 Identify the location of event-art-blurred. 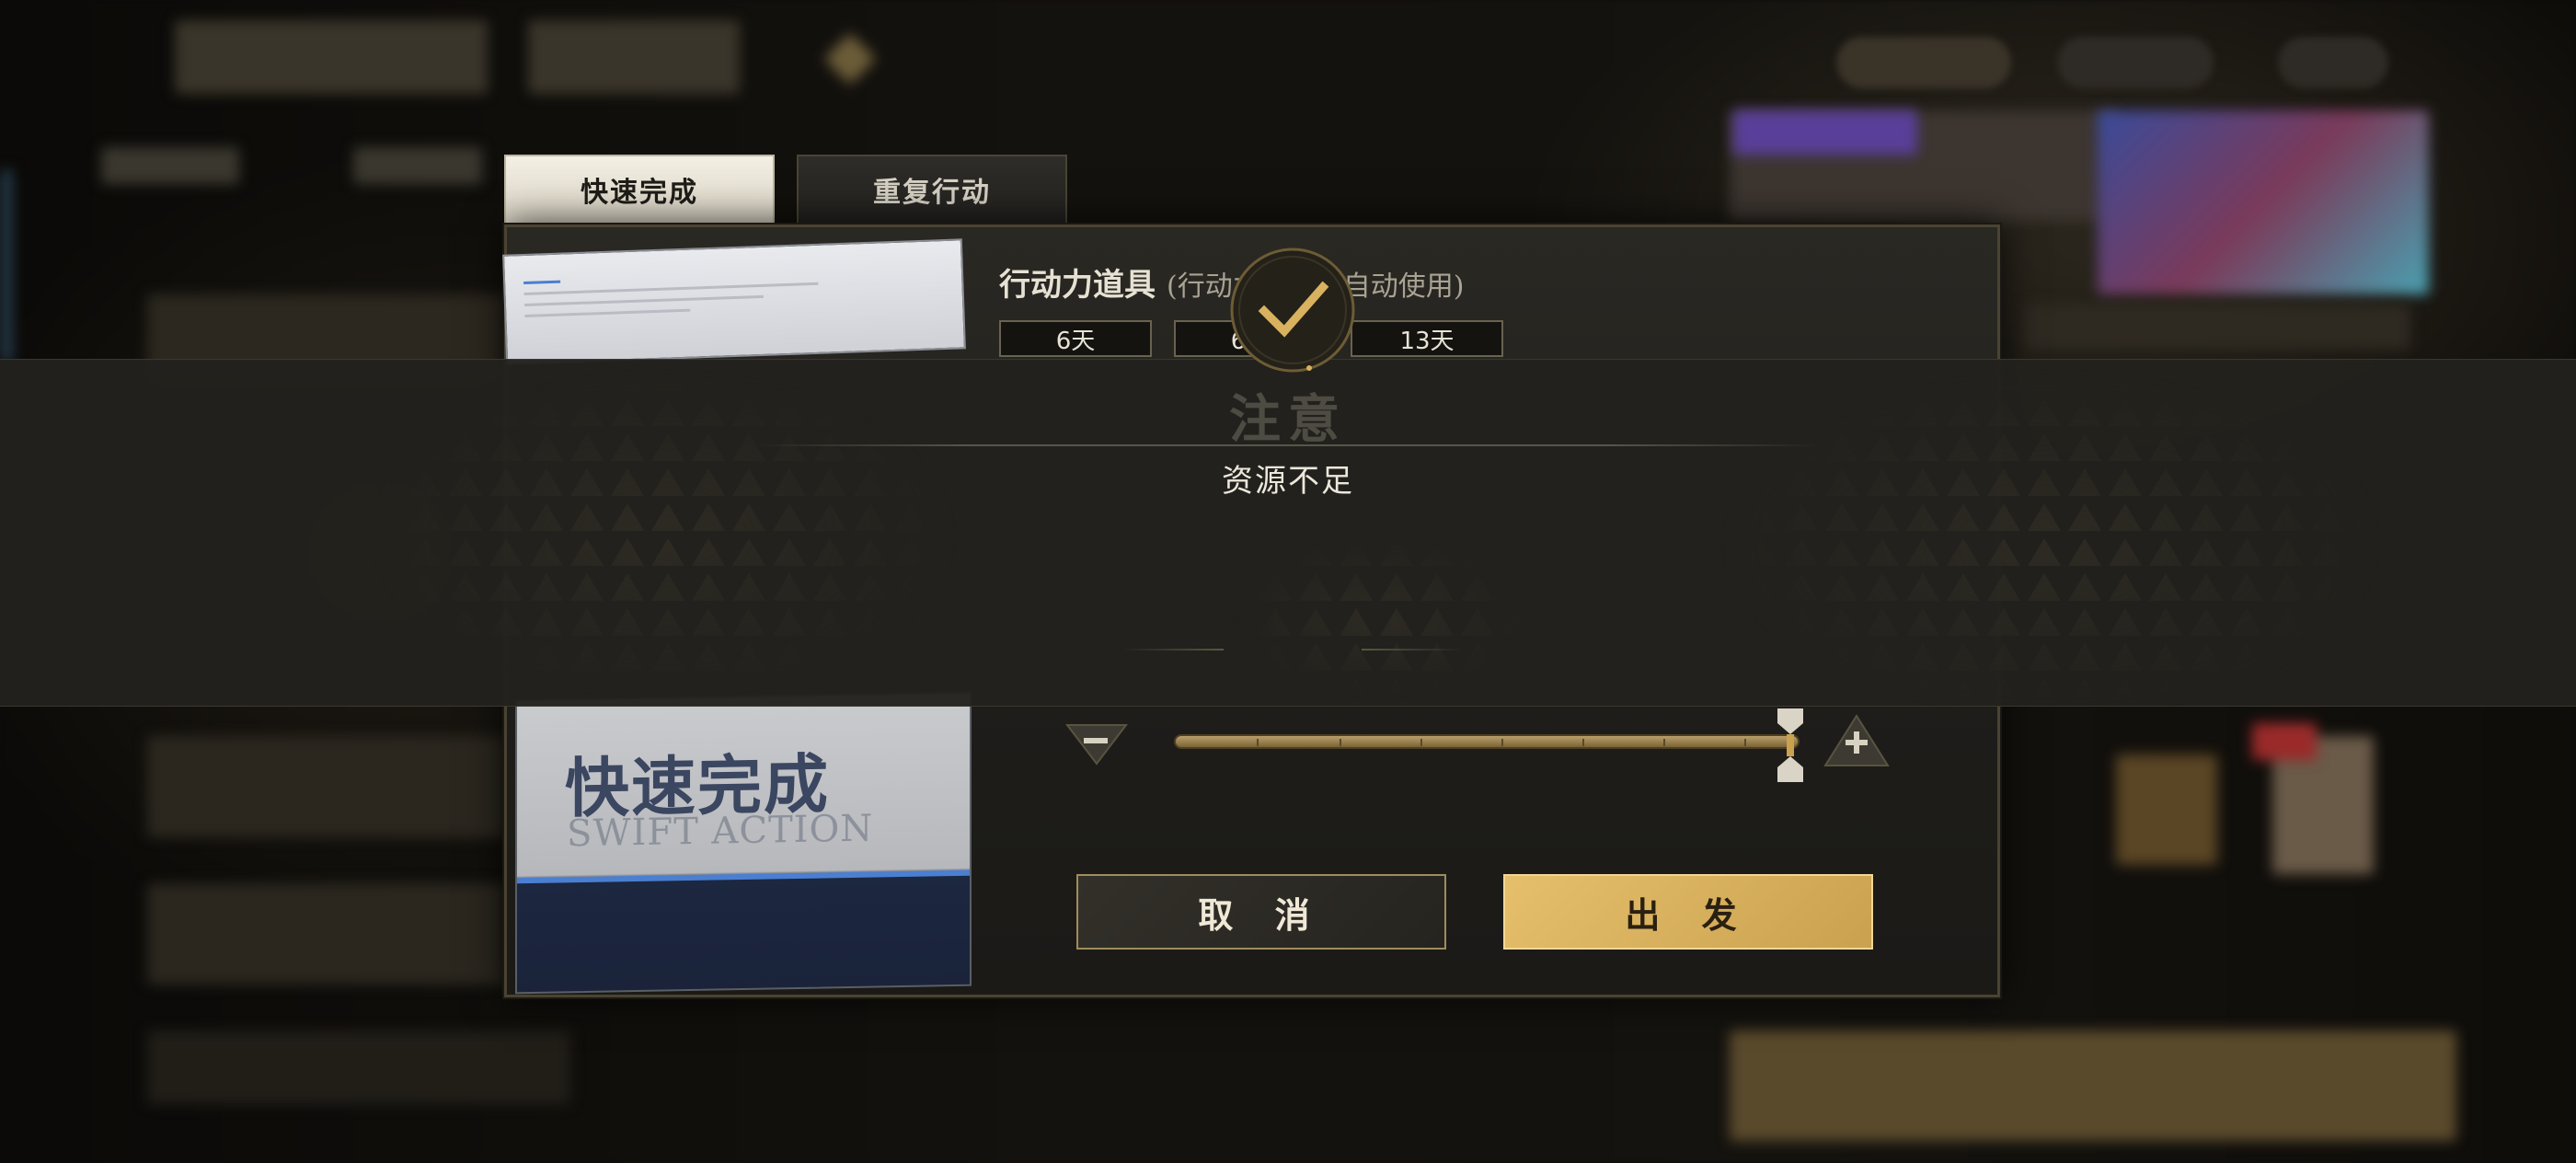
(2263, 202).